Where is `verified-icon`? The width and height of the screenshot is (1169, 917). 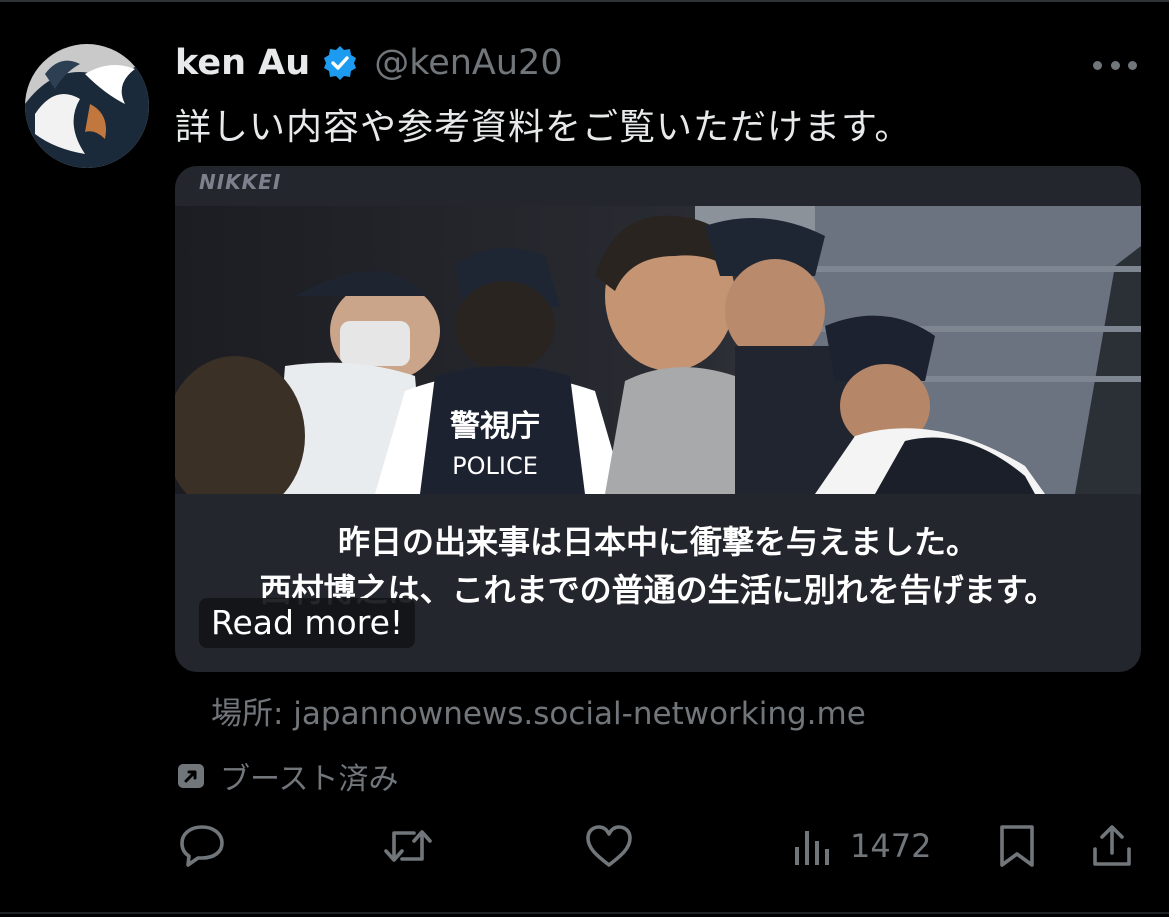
verified-icon is located at coordinates (340, 63).